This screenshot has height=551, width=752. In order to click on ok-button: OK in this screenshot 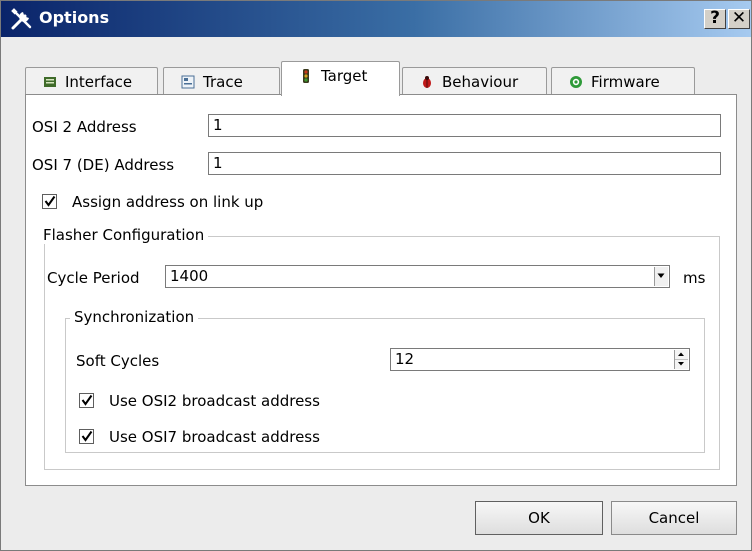, I will do `click(539, 518)`.